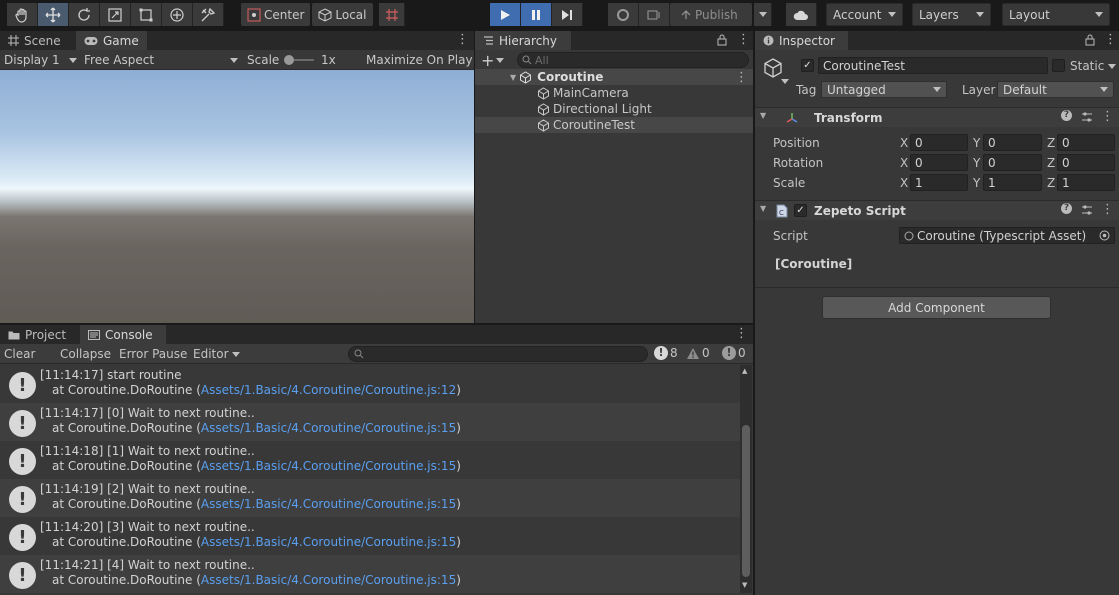 The height and width of the screenshot is (595, 1119). Describe the element at coordinates (1086, 162) in the screenshot. I see `rotation-z-field: 0` at that location.